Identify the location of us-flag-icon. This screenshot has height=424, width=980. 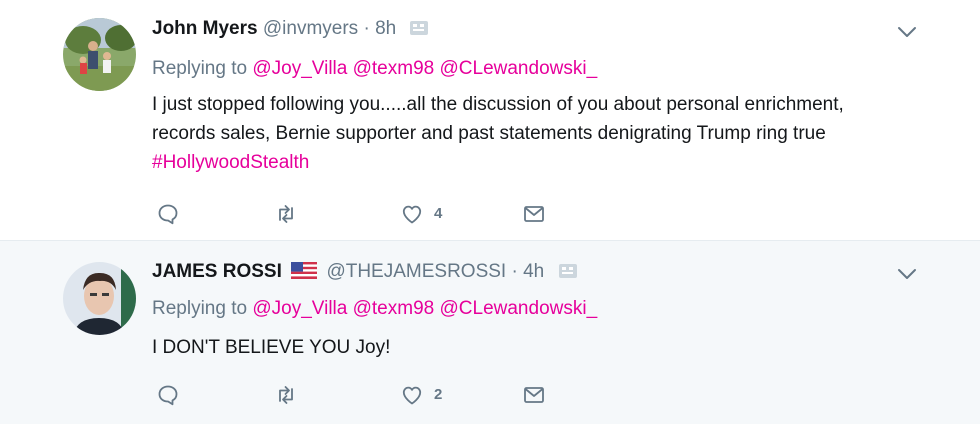
(304, 270).